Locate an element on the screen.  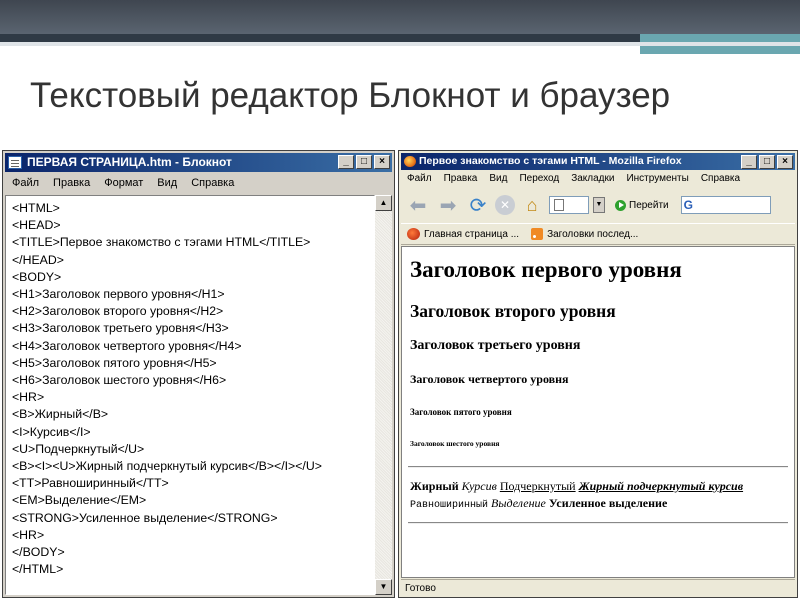
go-label: Перейти is located at coordinates (649, 205).